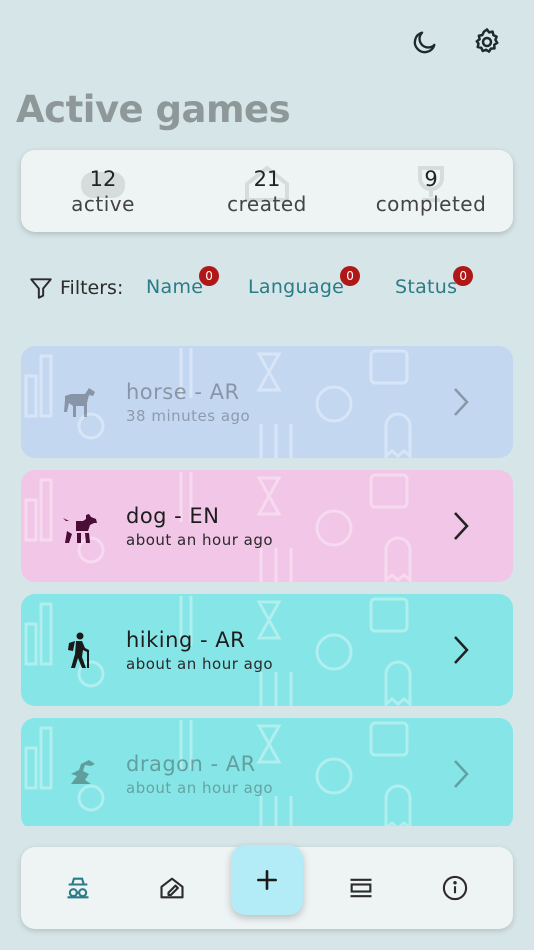 The image size is (534, 950). I want to click on add-game-button, so click(267, 880).